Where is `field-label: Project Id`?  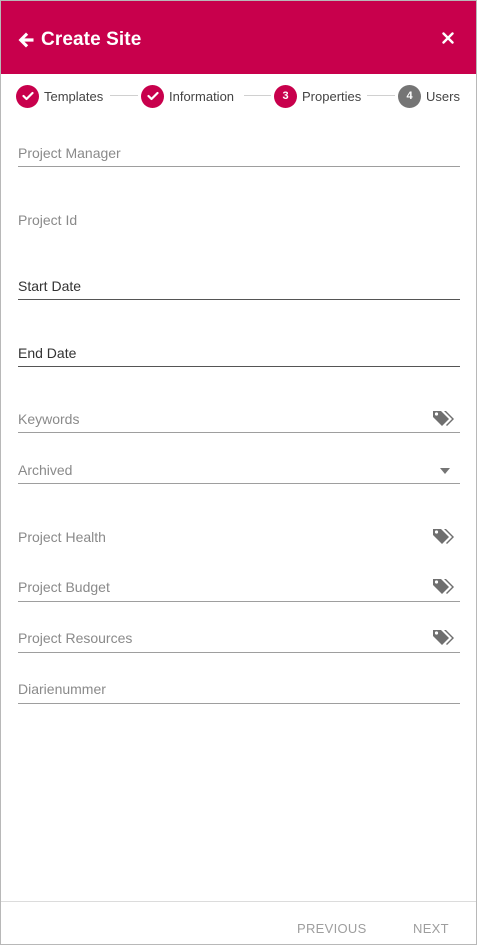
field-label: Project Id is located at coordinates (48, 220).